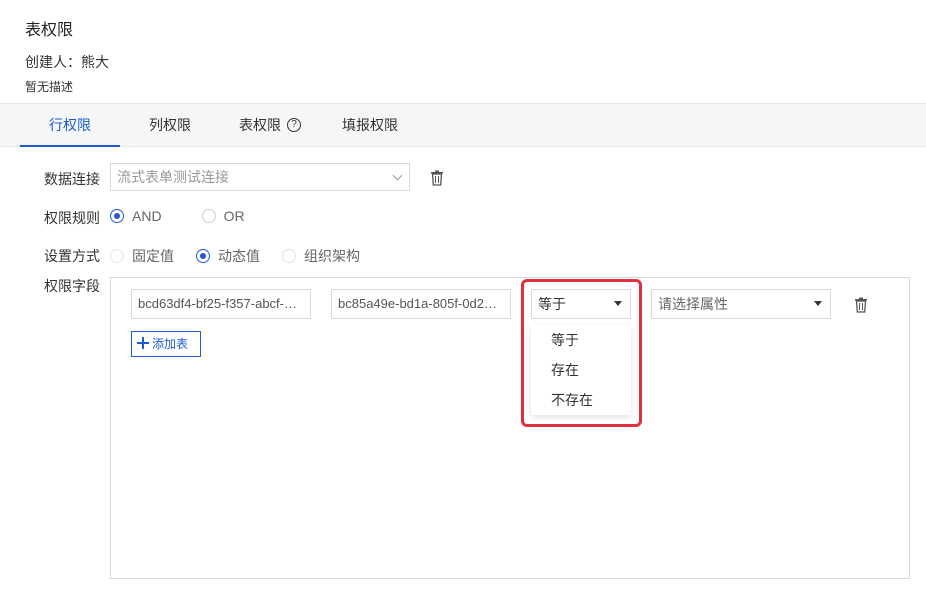 This screenshot has height=590, width=926. Describe the element at coordinates (173, 177) in the screenshot. I see `data-connection-value: 流式表单测试连接` at that location.